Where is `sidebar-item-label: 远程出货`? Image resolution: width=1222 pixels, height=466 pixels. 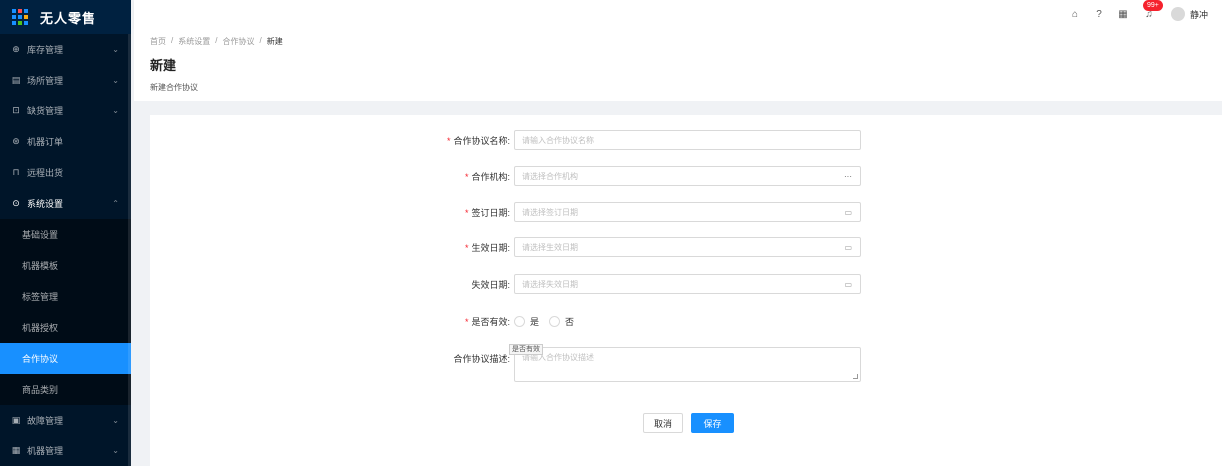
sidebar-item-label: 远程出货 is located at coordinates (45, 173).